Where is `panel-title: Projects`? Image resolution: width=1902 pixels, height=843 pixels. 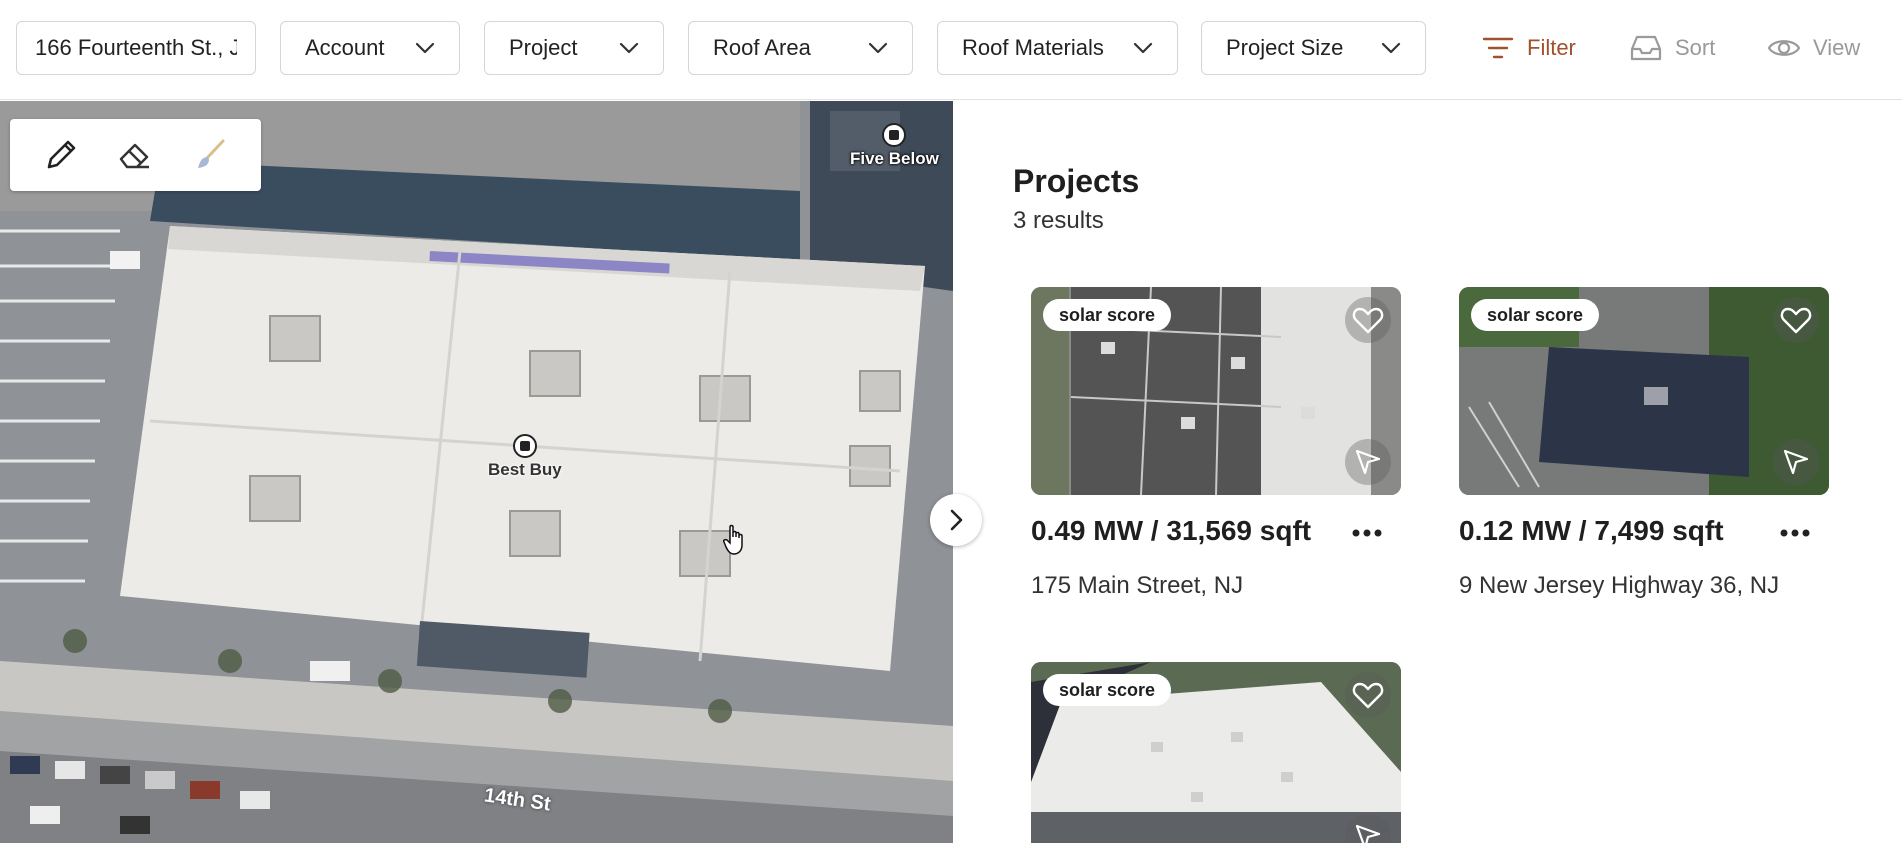 panel-title: Projects is located at coordinates (1076, 181).